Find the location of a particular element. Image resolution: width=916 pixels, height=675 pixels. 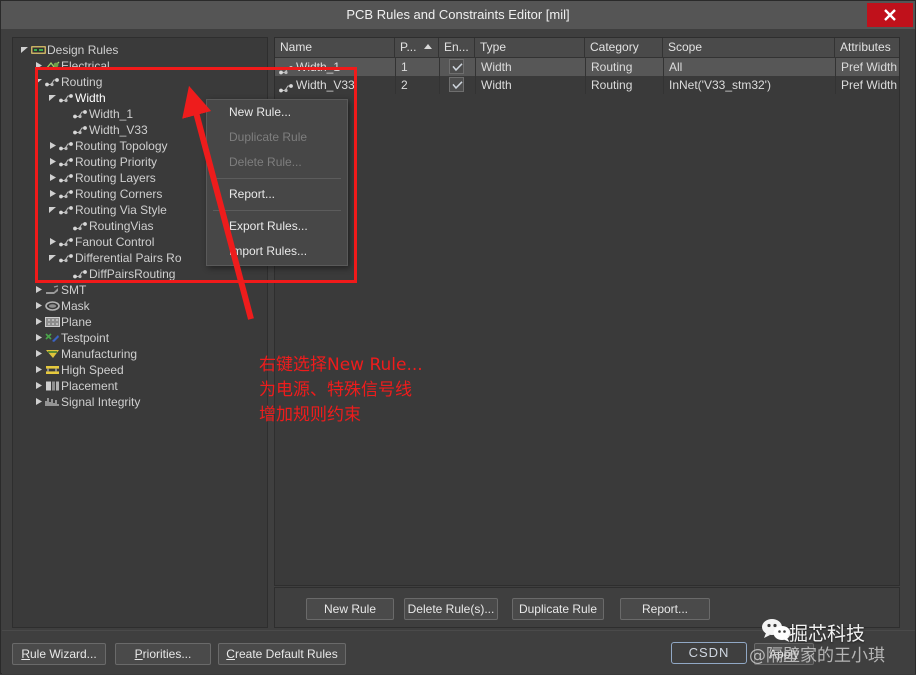

column-header-scope: Scope is located at coordinates (749, 47).